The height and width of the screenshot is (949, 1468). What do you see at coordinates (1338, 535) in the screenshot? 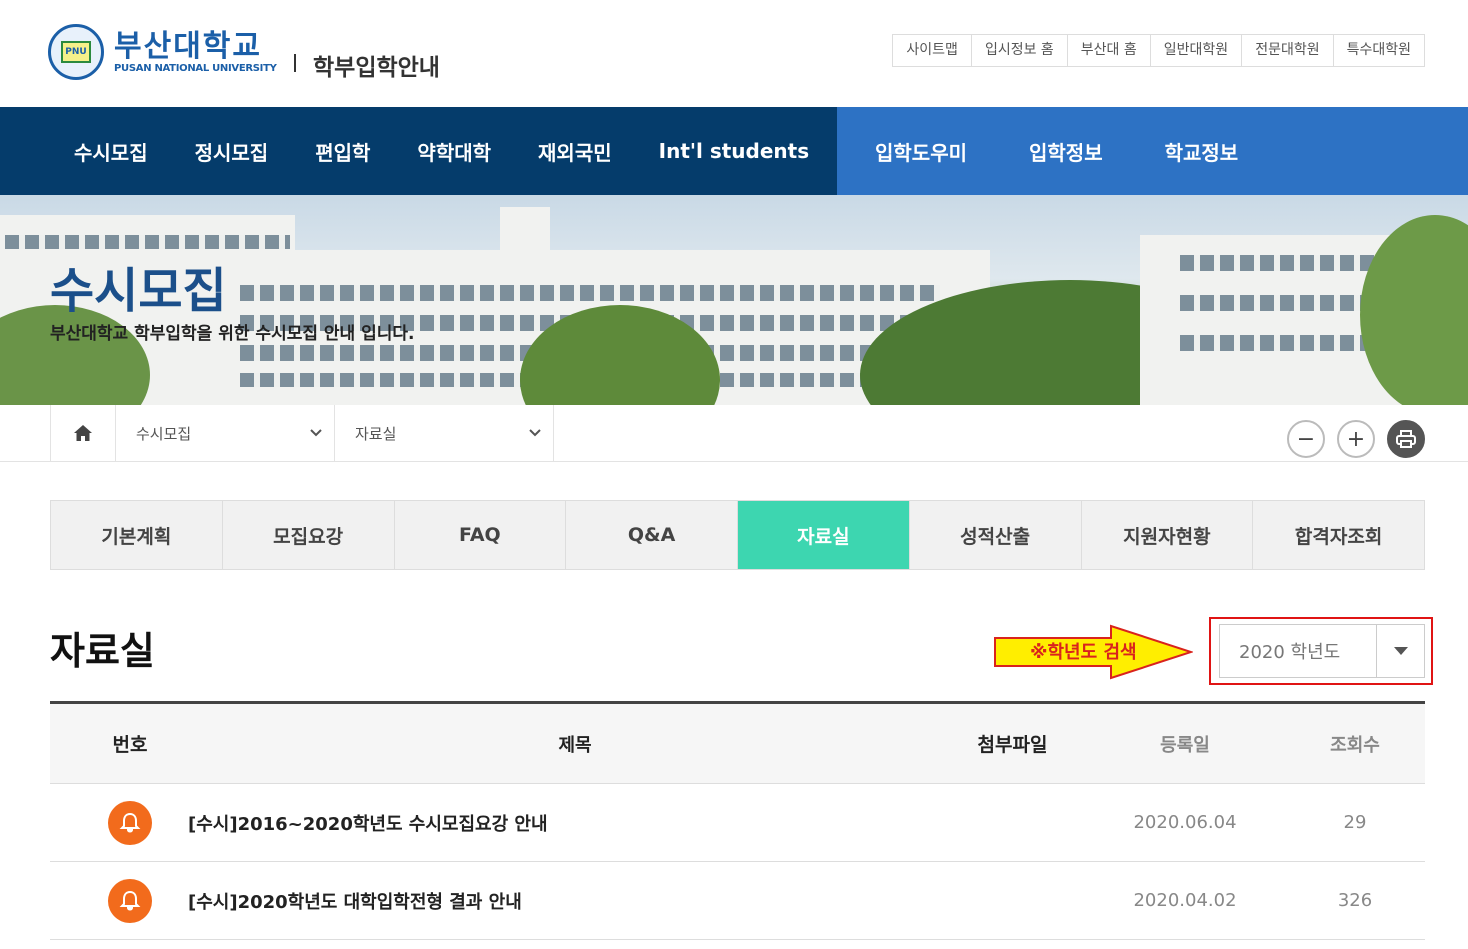
I see `tab-results: 합격자조회` at bounding box center [1338, 535].